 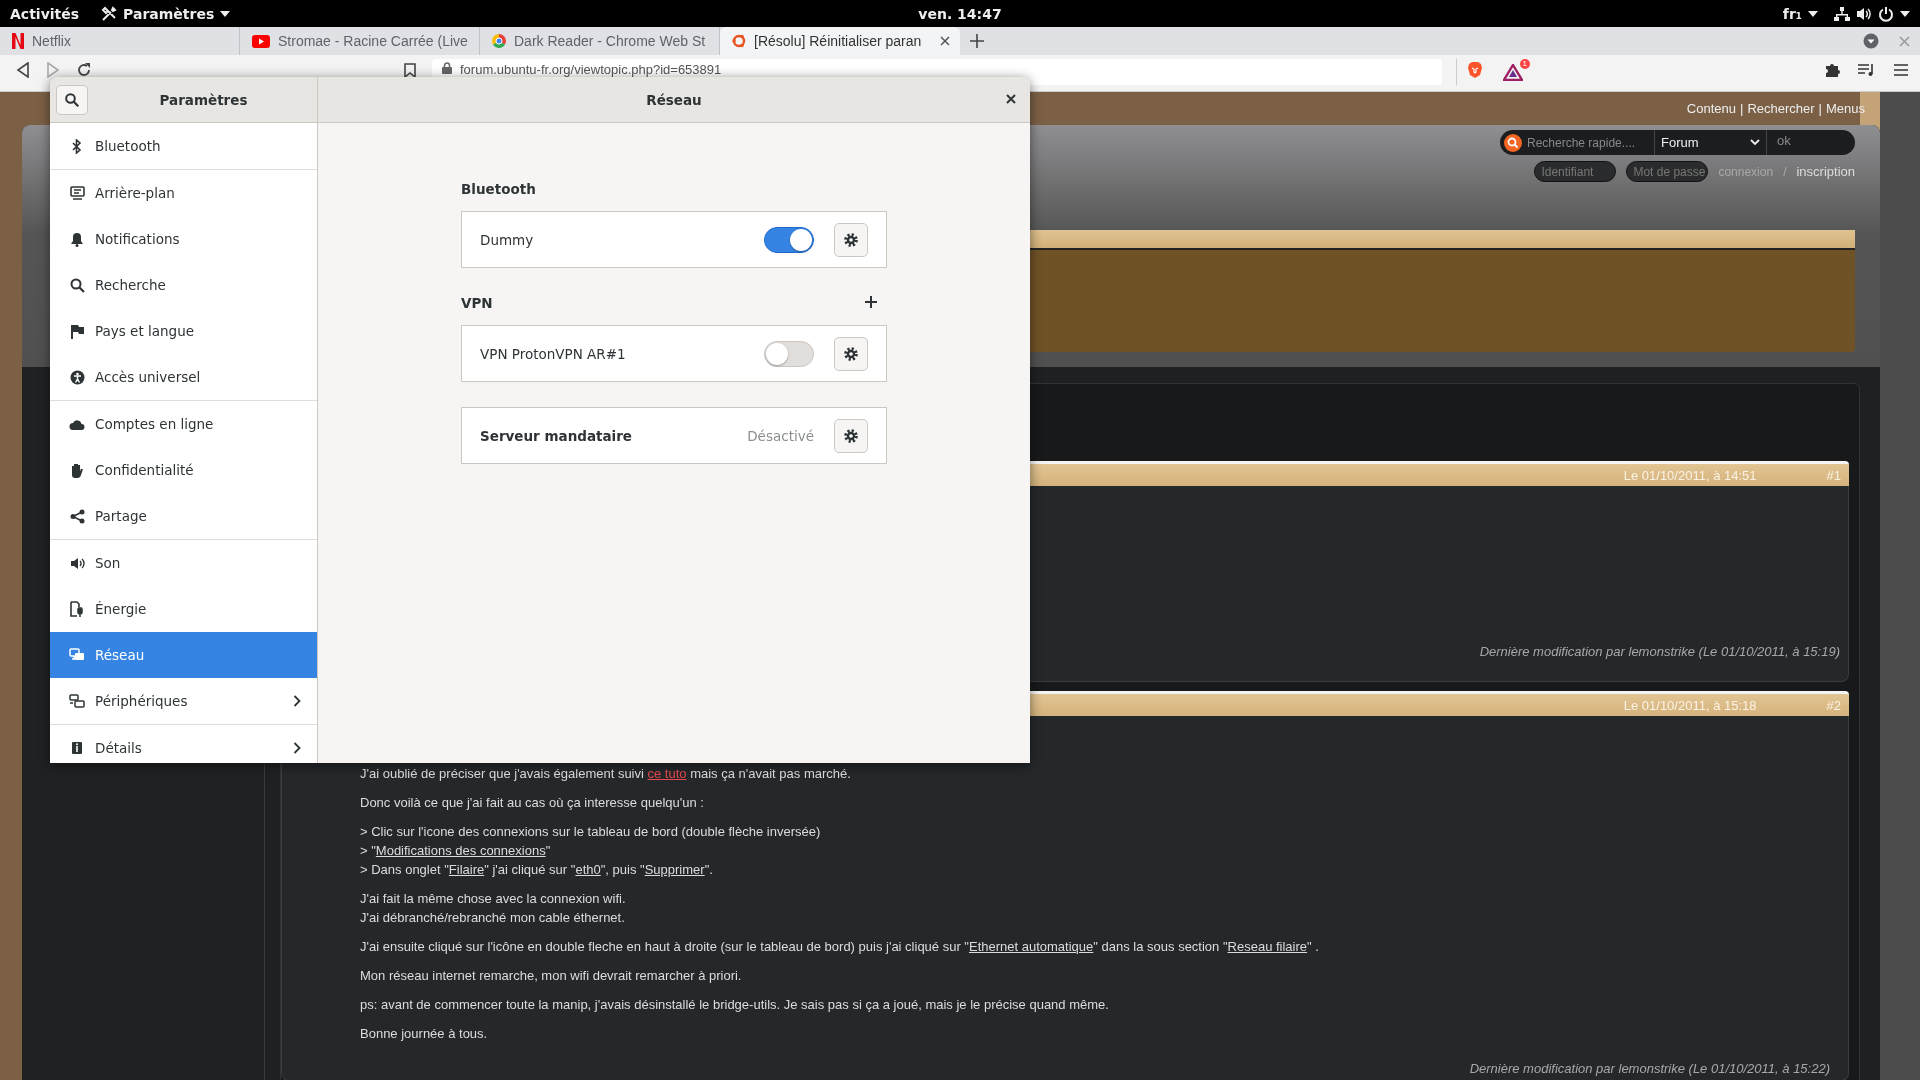 What do you see at coordinates (183, 377) in the screenshot?
I see `sidebar-item: Accès universel` at bounding box center [183, 377].